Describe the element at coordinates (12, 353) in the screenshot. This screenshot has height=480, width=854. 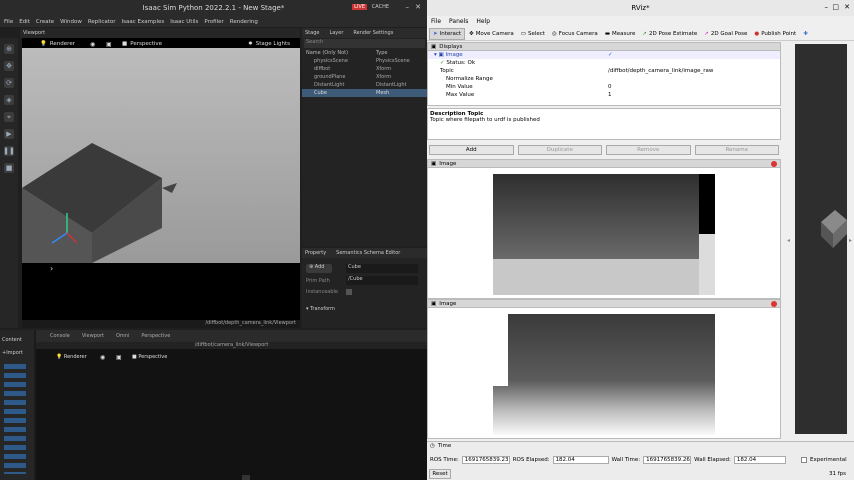
I see `import-button: +Import` at that location.